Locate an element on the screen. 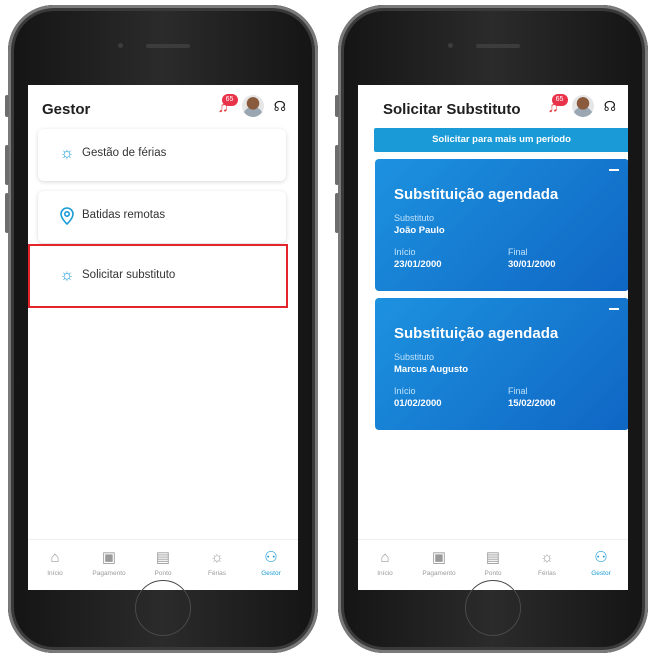 The width and height of the screenshot is (648, 655). page-title: Solicitar Substituto is located at coordinates (452, 109).